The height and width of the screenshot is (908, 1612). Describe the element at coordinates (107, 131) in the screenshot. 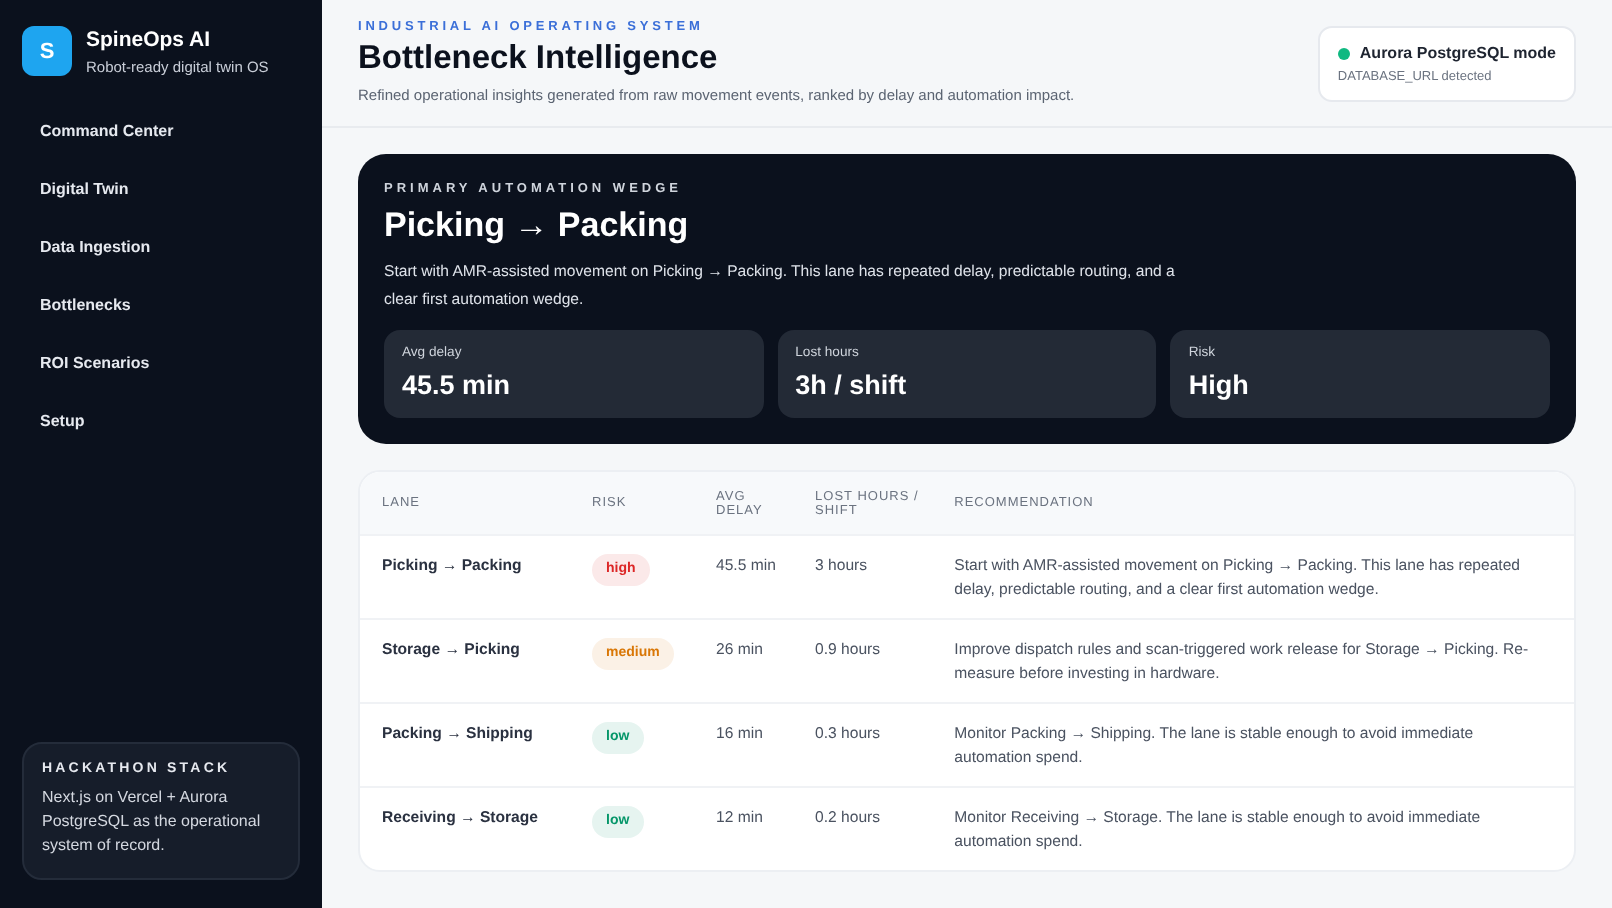

I see `nav-item: Command Center` at that location.